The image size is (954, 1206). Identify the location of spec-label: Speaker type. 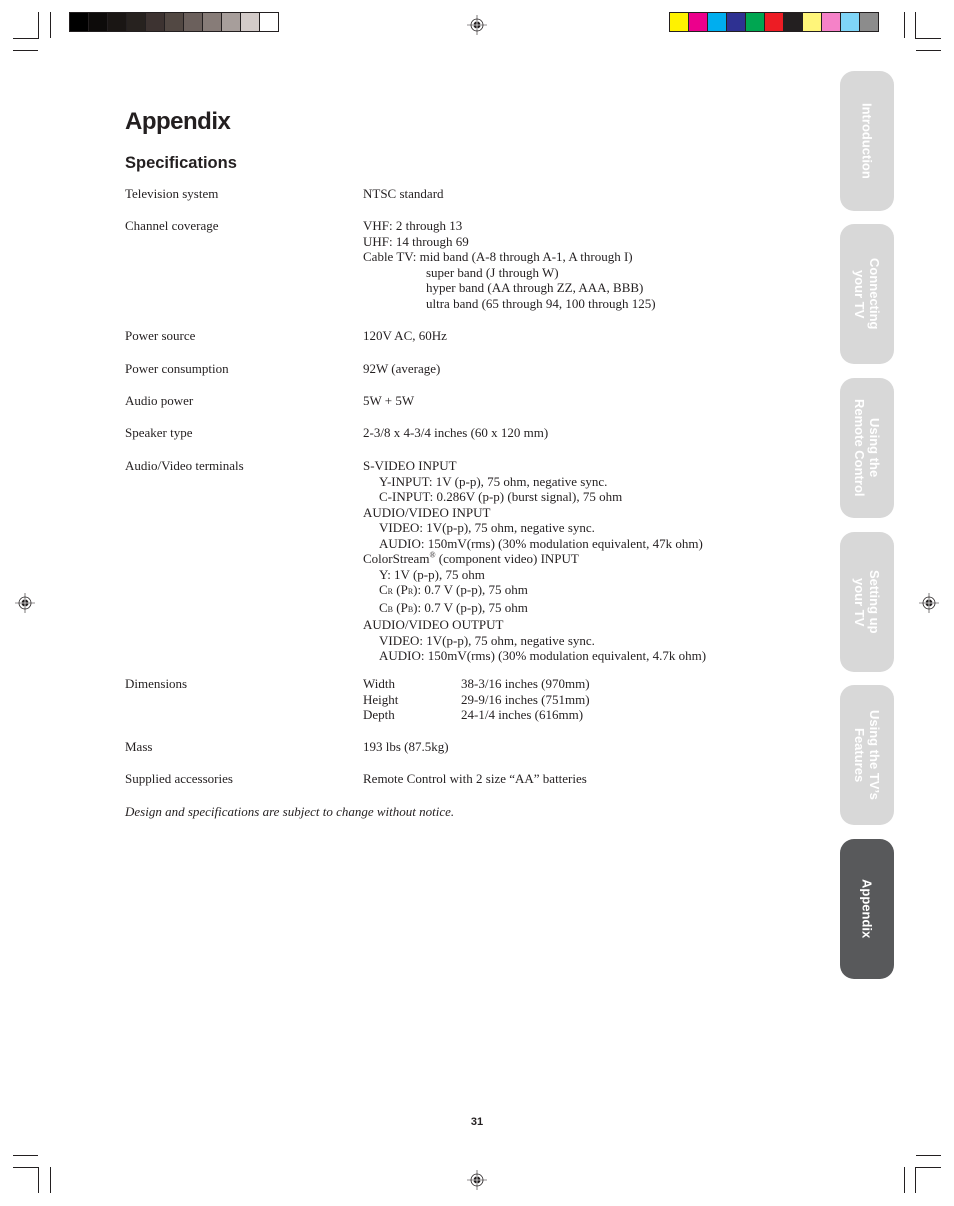
(159, 432).